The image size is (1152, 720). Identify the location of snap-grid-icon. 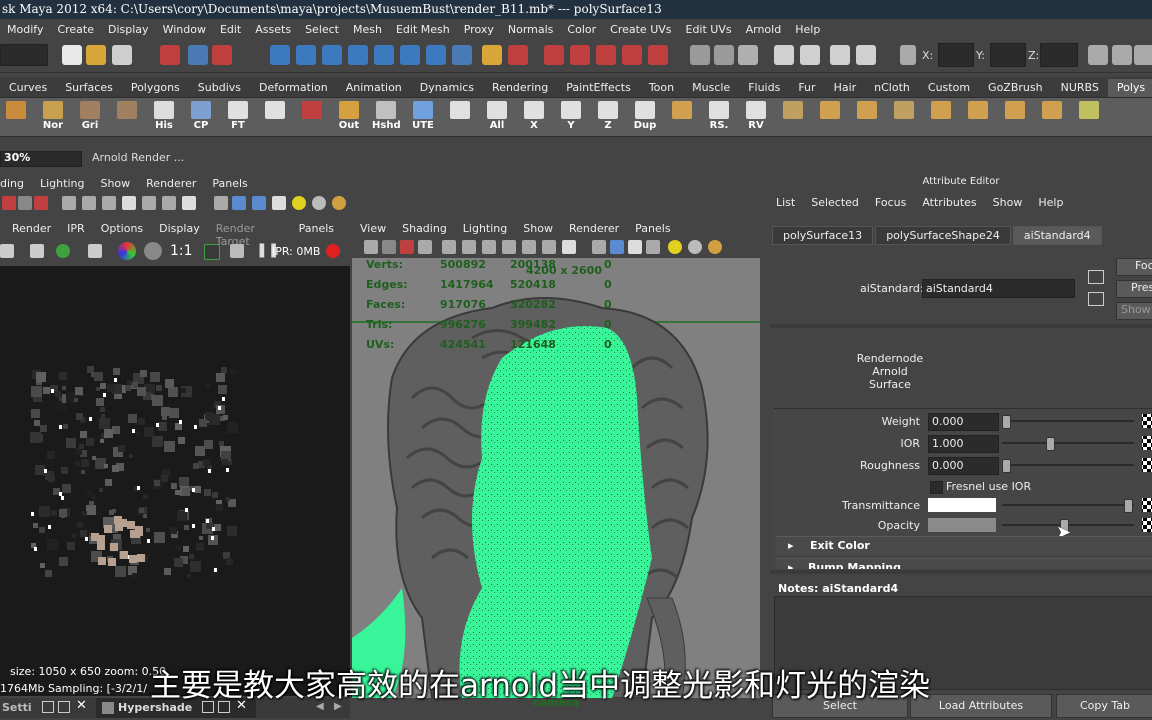
(280, 55).